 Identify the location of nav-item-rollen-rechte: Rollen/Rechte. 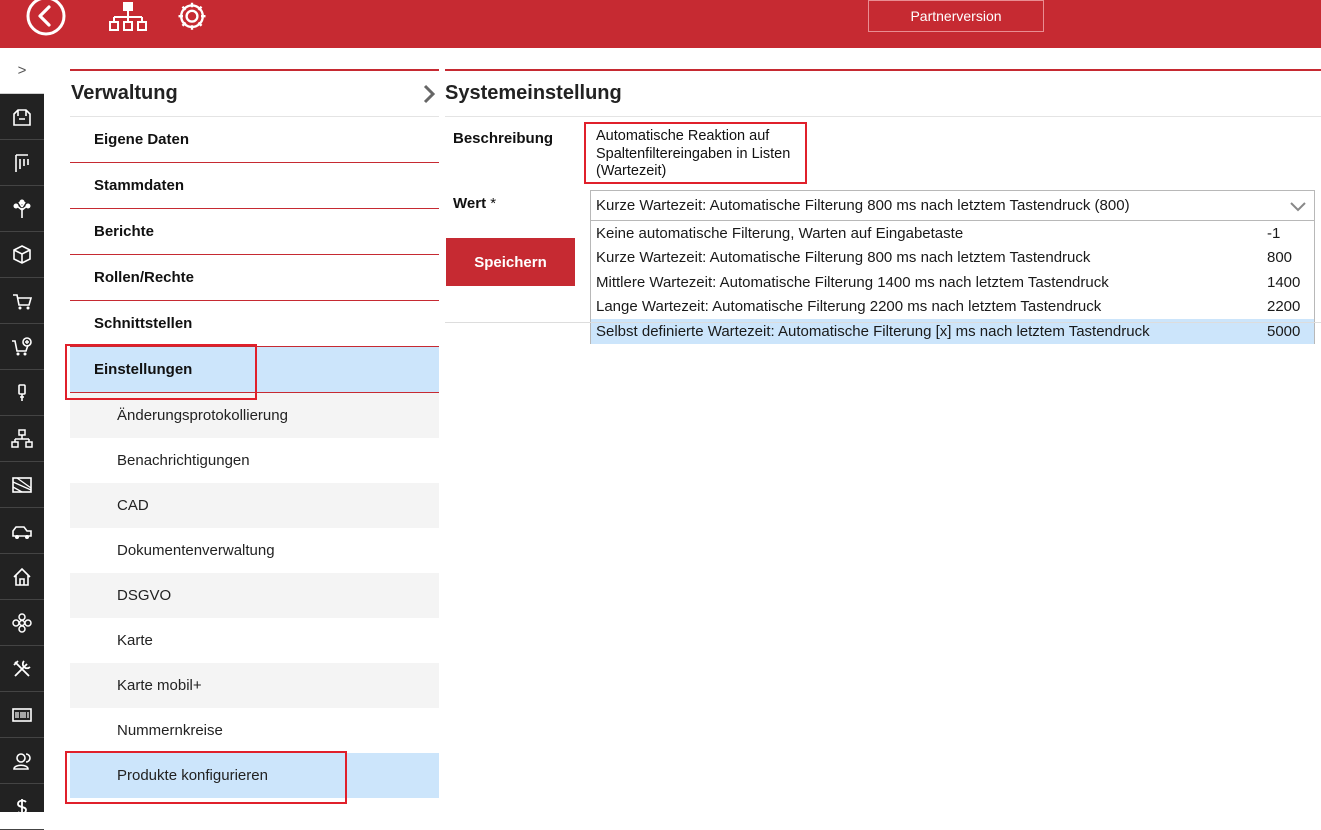
(254, 278).